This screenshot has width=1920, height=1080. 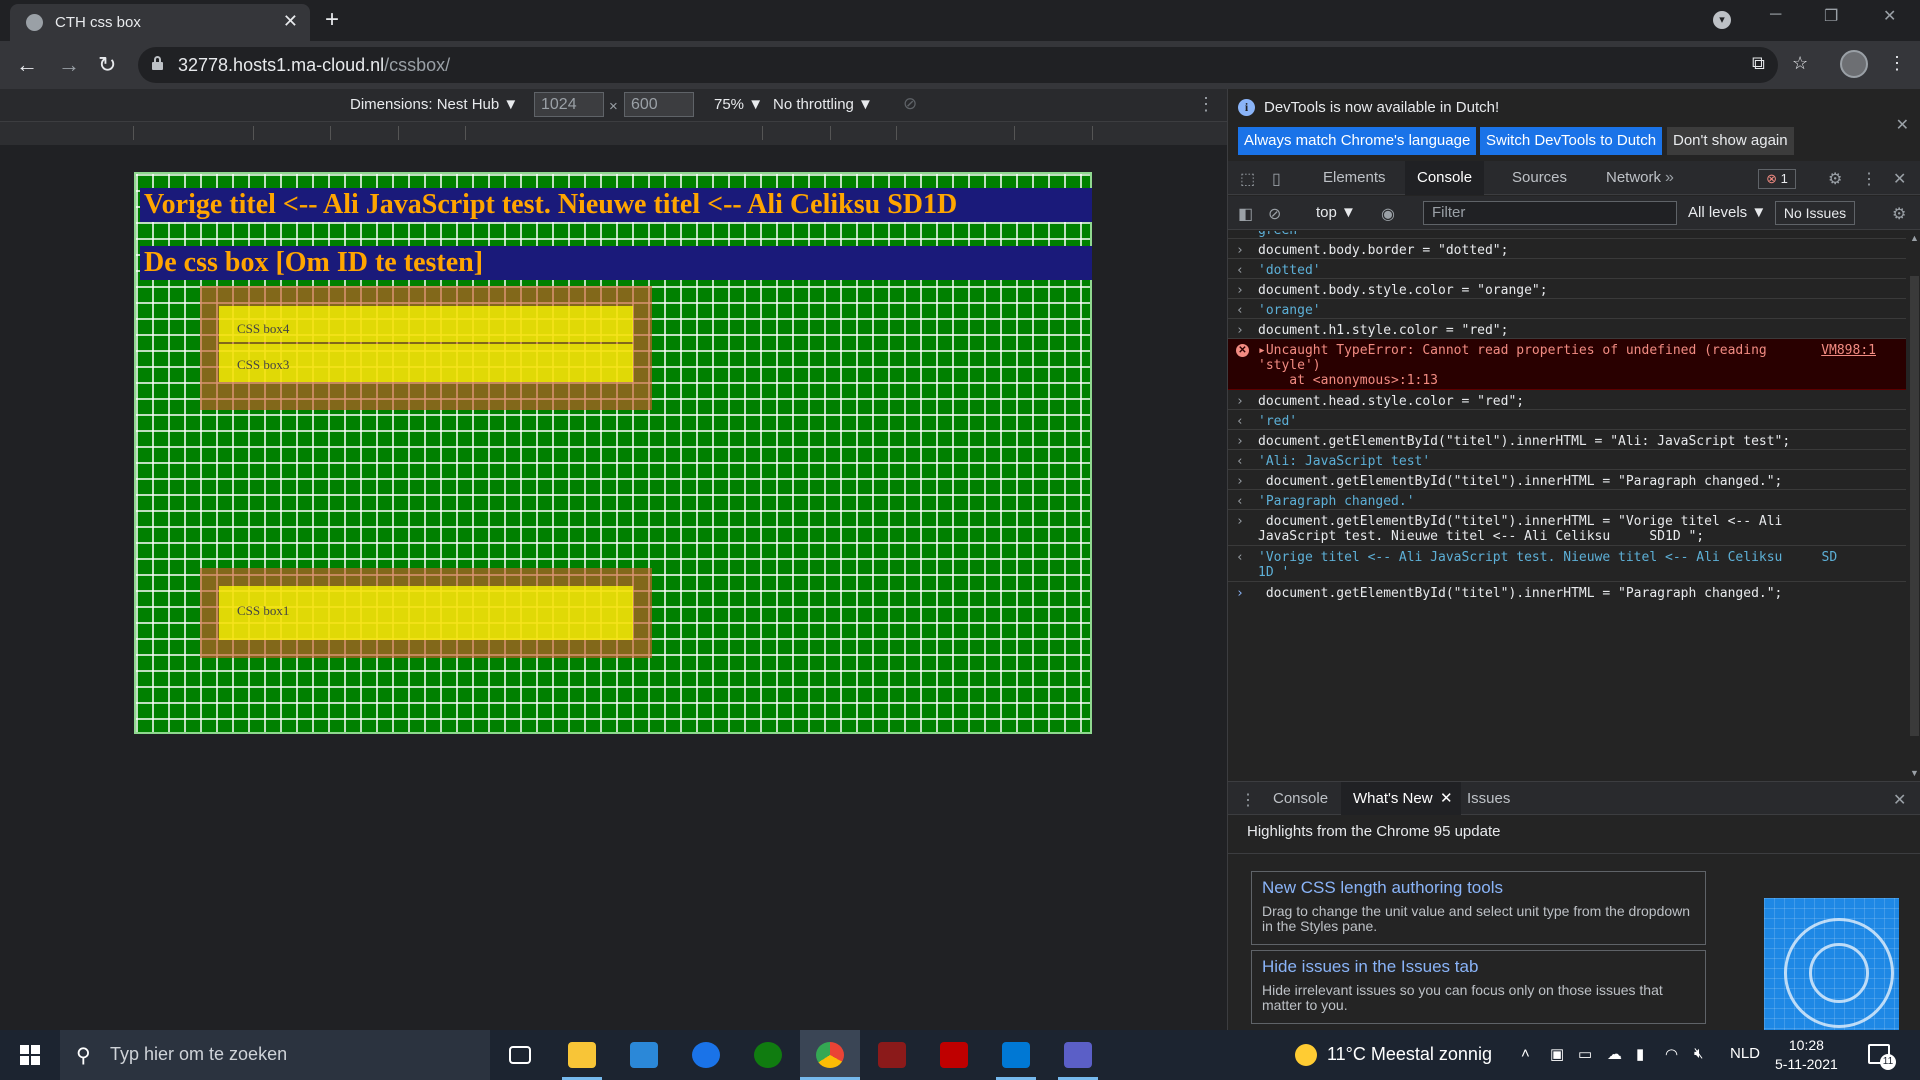 I want to click on drawer-tab-whats-new: What's New ✕, so click(x=1401, y=799).